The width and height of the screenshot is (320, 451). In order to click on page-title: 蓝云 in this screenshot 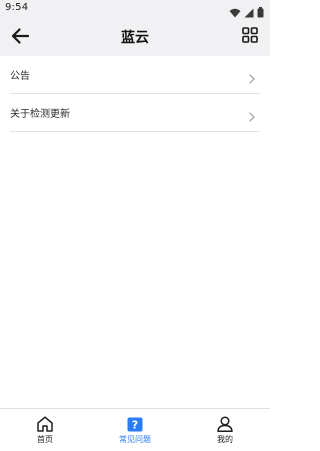, I will do `click(135, 38)`.